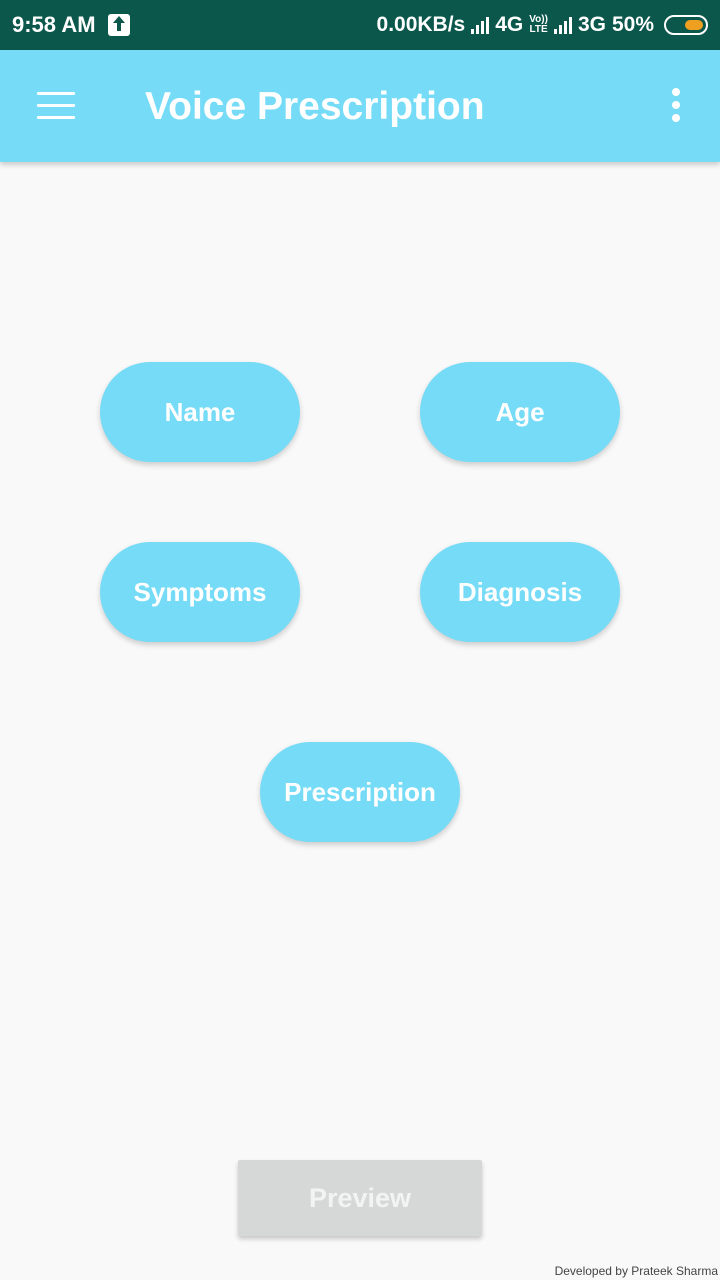 The height and width of the screenshot is (1280, 720). Describe the element at coordinates (200, 412) in the screenshot. I see `name-button: Name` at that location.